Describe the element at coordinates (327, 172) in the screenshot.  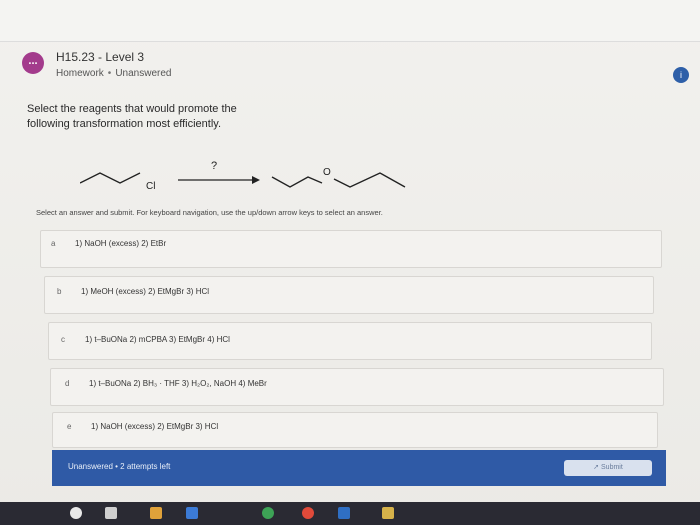
I see `product-oxygen-label: O` at that location.